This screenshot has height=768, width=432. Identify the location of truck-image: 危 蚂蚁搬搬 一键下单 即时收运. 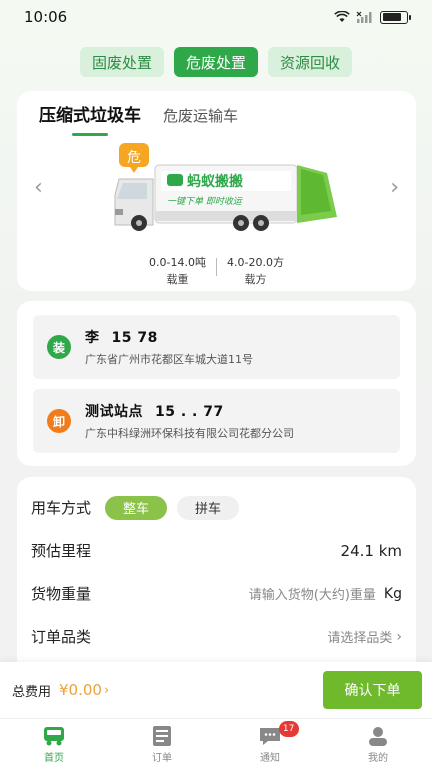
(225, 187).